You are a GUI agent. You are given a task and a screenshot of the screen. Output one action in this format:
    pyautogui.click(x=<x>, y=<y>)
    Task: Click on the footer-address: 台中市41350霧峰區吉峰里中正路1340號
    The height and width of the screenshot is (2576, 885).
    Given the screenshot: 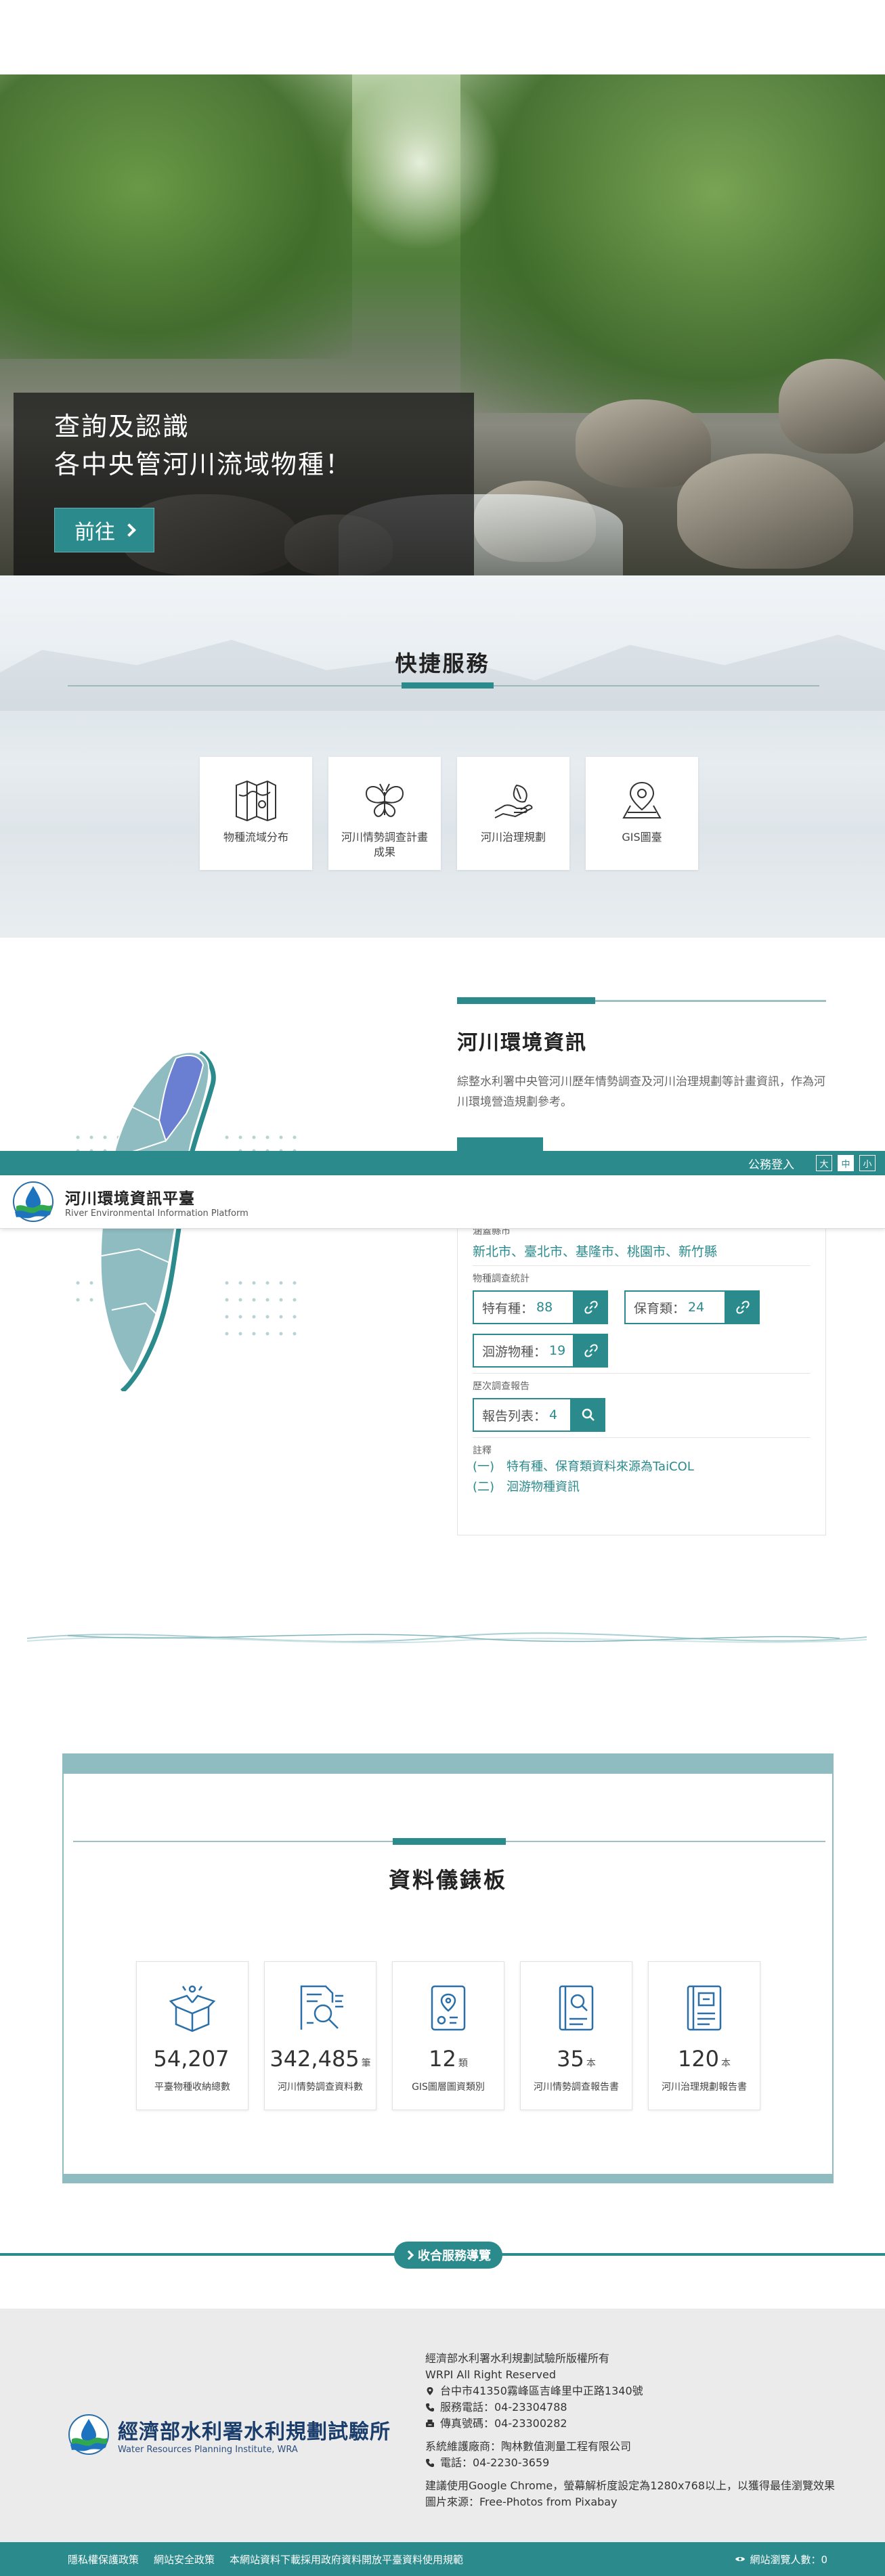 What is the action you would take?
    pyautogui.click(x=541, y=2390)
    